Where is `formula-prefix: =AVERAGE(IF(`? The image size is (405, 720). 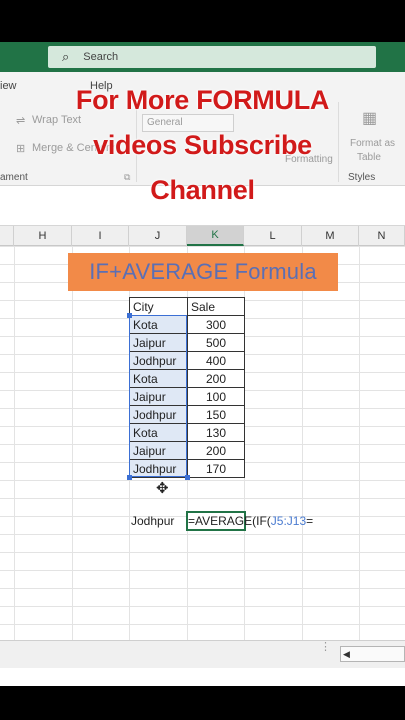
formula-prefix: =AVERAGE(IF( is located at coordinates (229, 521).